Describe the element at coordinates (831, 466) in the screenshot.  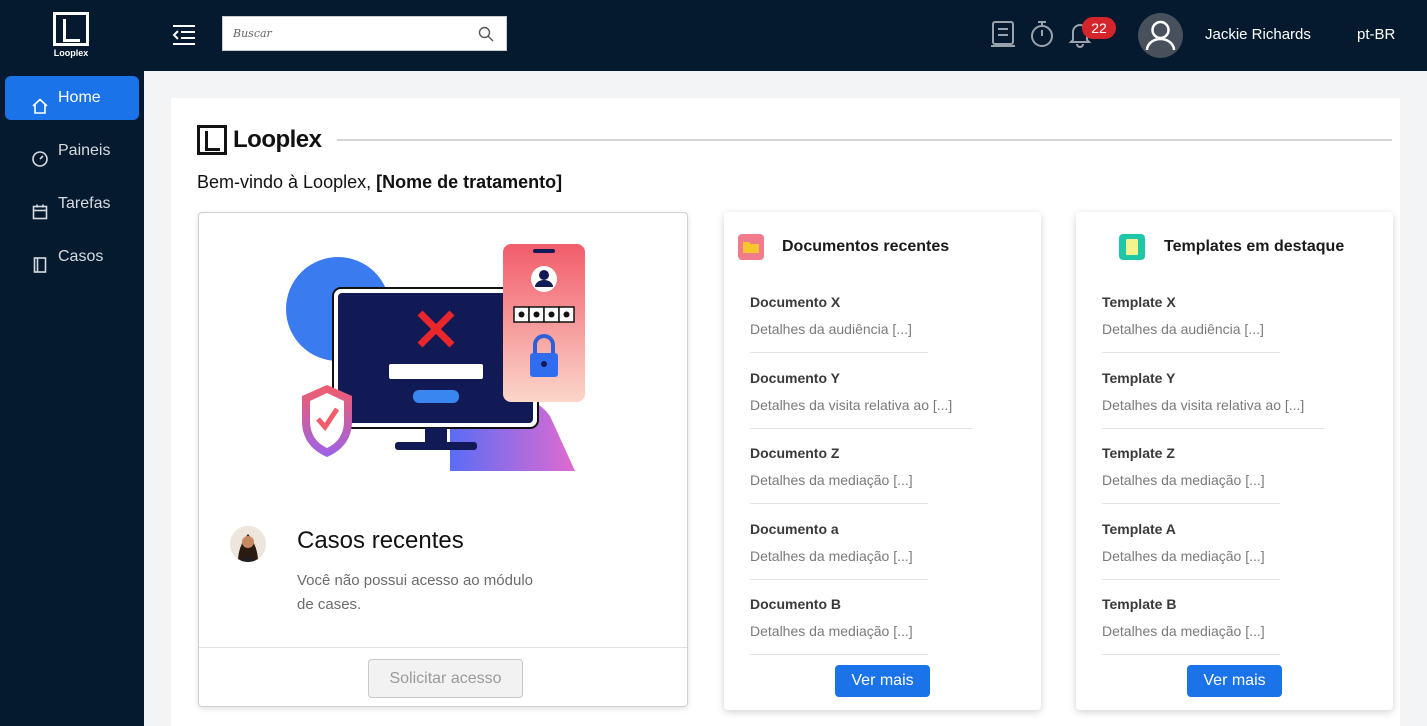
I see `document-item: Documento Z Detalhes da mediação [...]` at that location.